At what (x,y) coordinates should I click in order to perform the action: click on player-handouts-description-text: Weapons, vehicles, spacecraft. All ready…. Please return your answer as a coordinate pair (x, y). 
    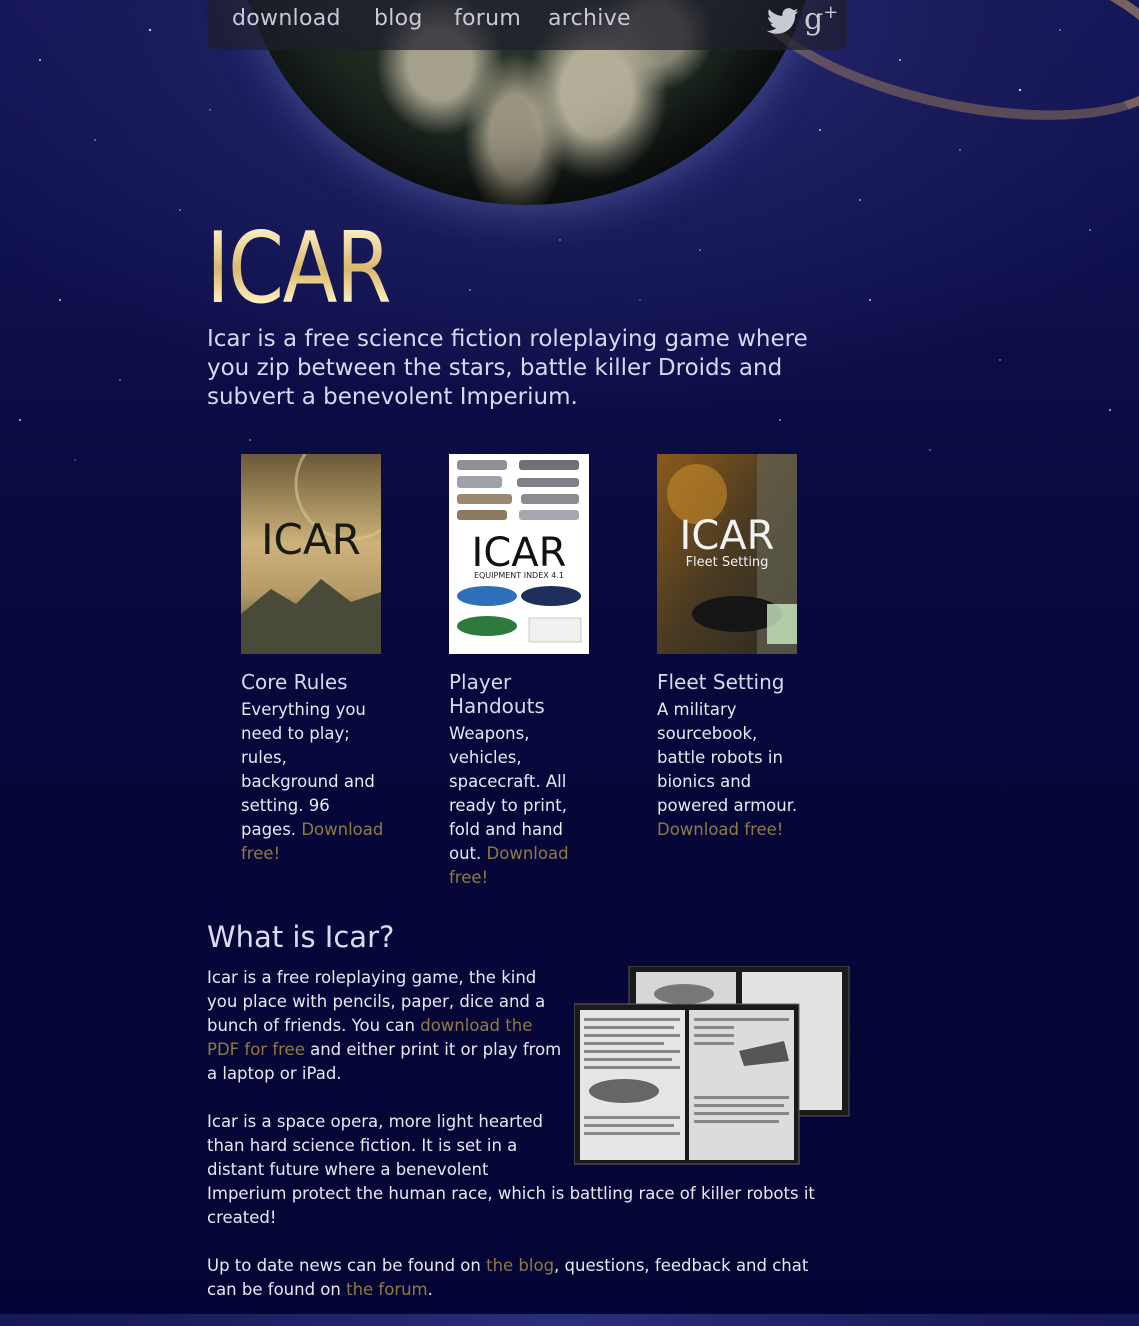
    Looking at the image, I should click on (508, 793).